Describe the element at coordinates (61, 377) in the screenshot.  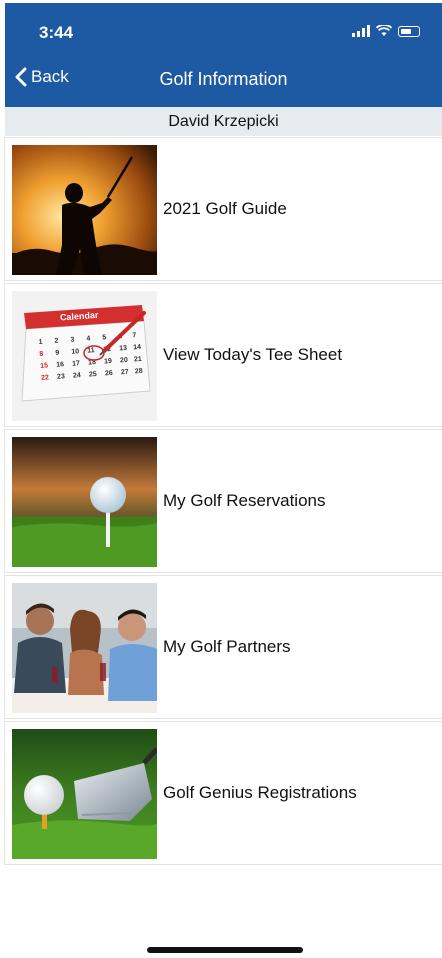
I see `svg-text: 23` at that location.